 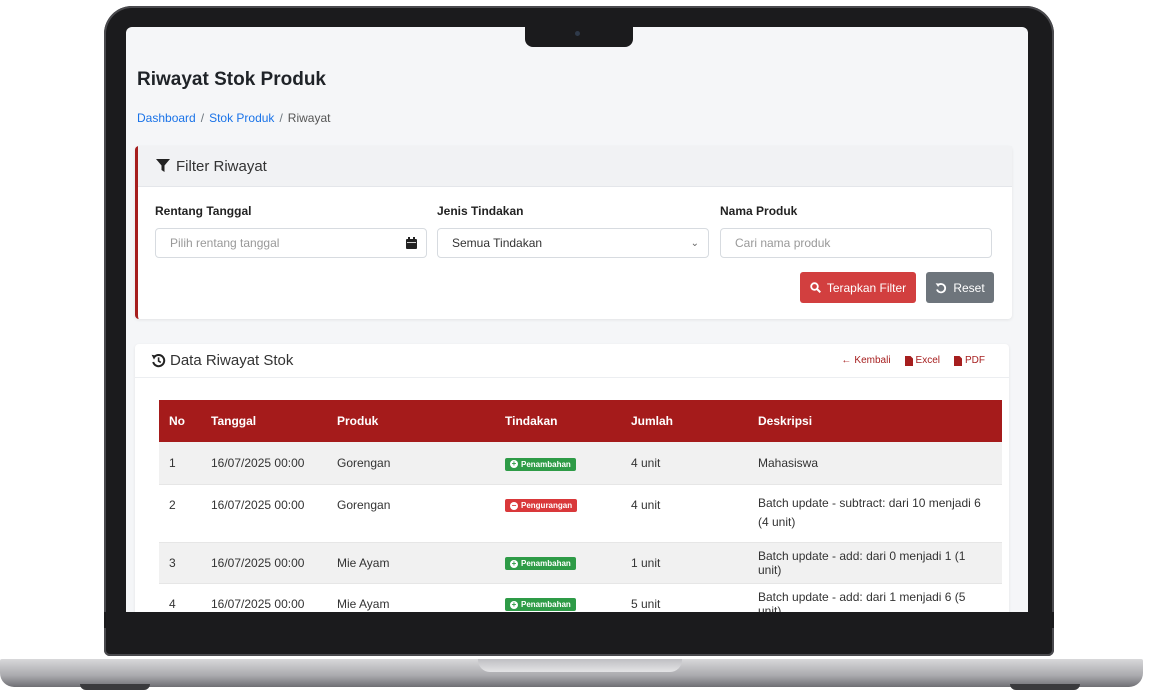 What do you see at coordinates (531, 421) in the screenshot?
I see `col-tindakan: Tindakan` at bounding box center [531, 421].